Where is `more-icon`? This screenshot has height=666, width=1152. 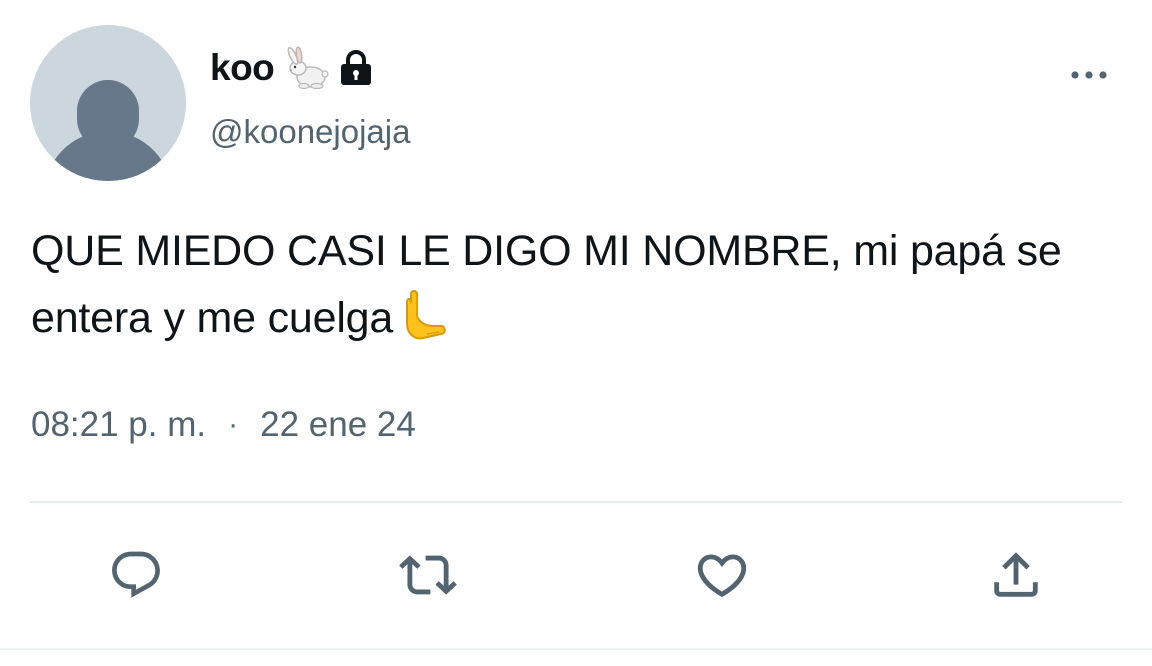
more-icon is located at coordinates (1089, 75).